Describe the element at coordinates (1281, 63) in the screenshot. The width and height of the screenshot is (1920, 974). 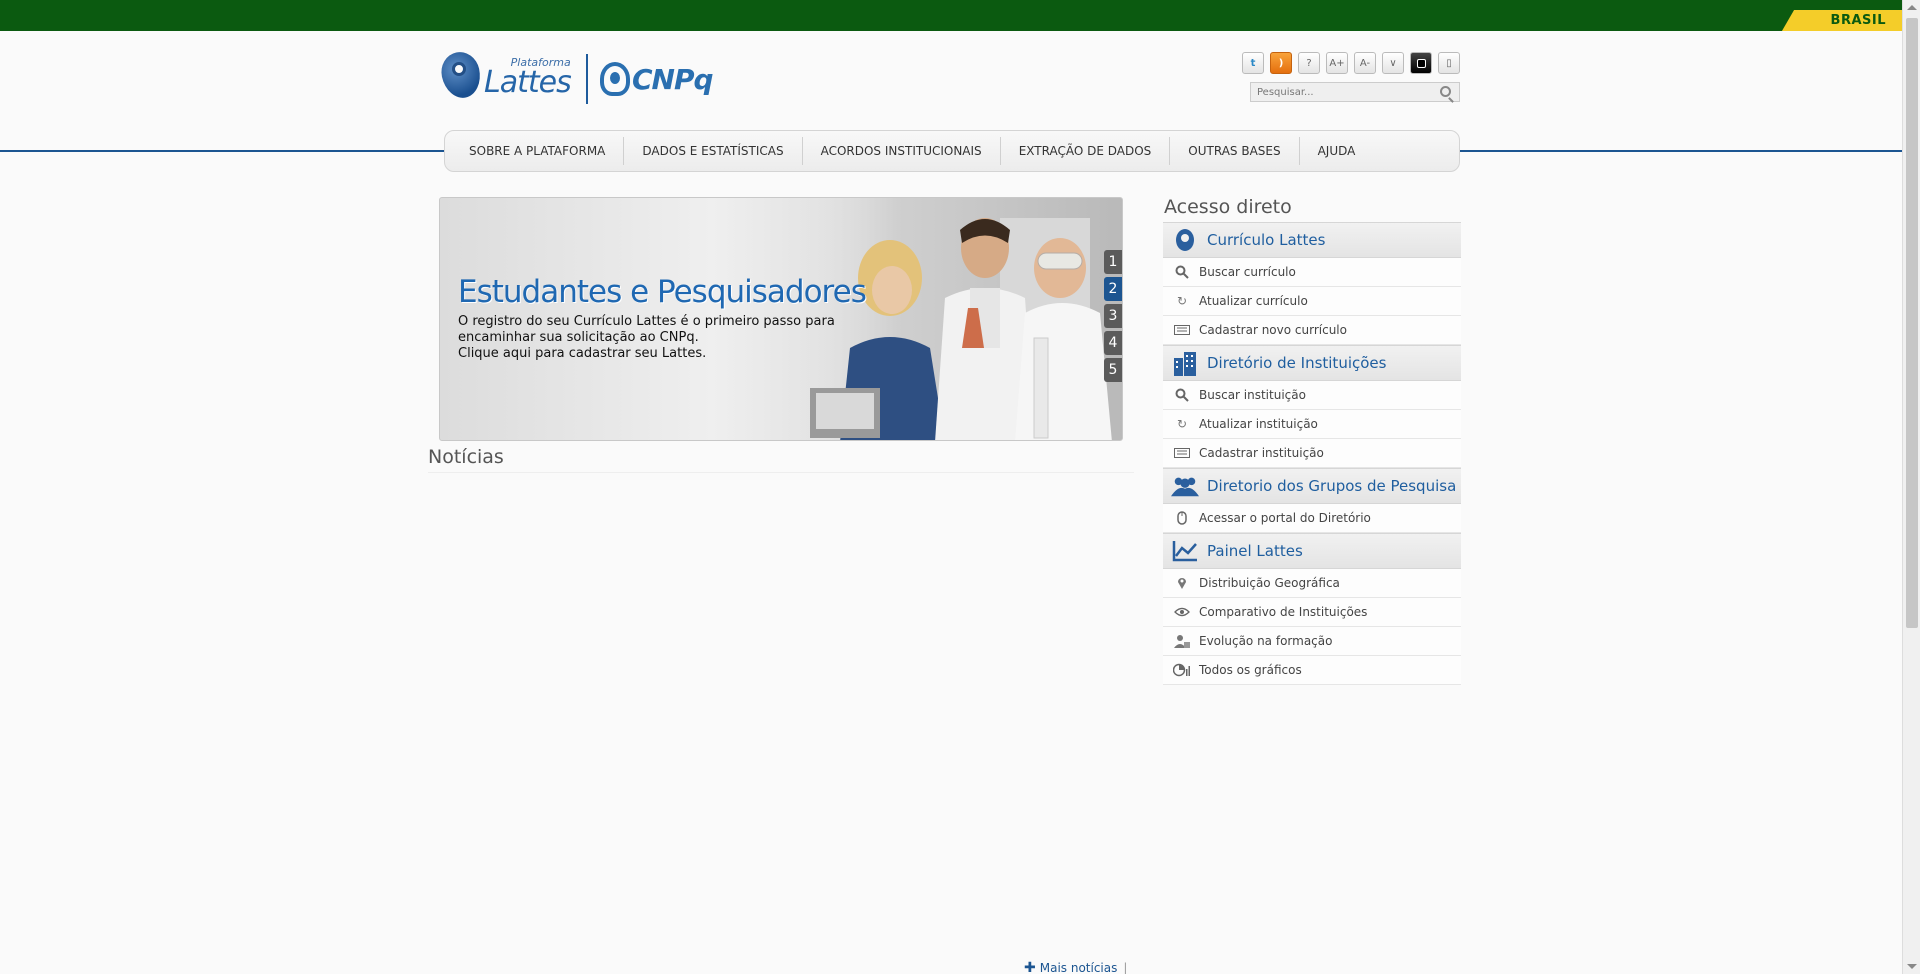
I see `rss-icon: )` at that location.